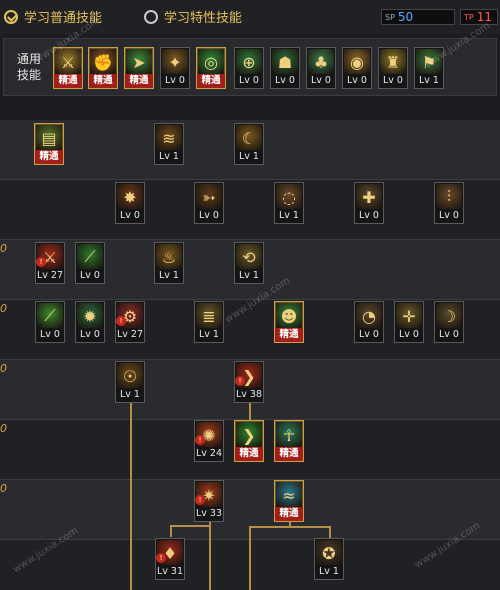 The image size is (500, 590). I want to click on skill-claw-icon: ≋, so click(169, 138).